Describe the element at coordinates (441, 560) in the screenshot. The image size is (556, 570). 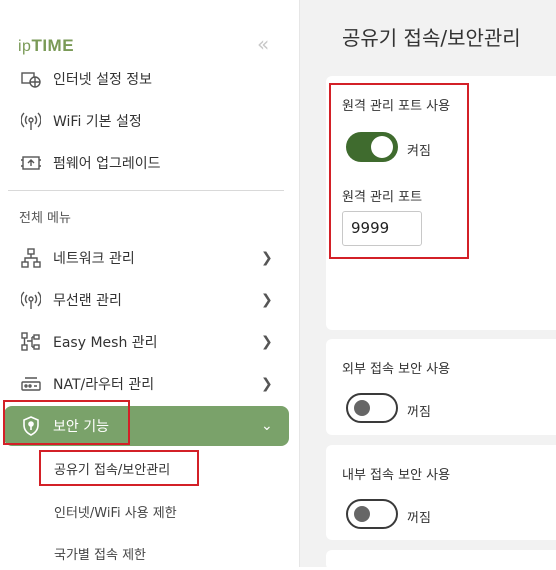
I see `next-card` at that location.